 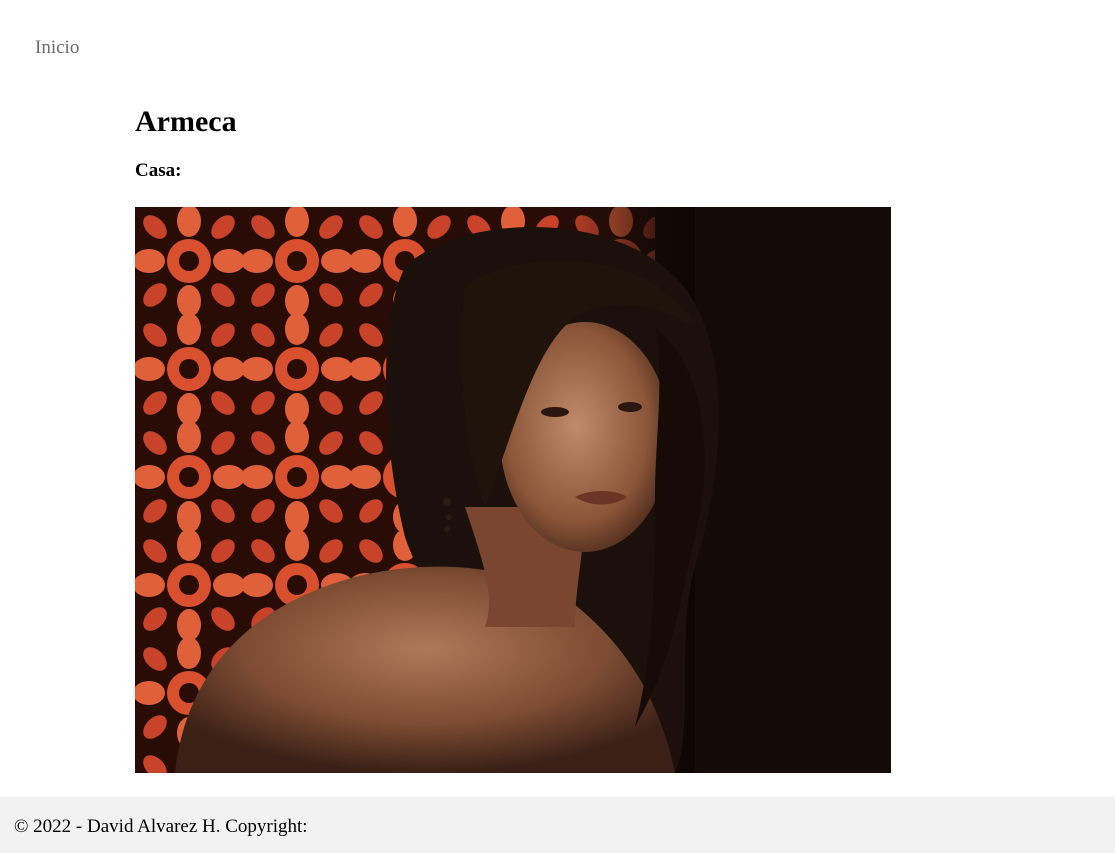 What do you see at coordinates (161, 826) in the screenshot?
I see `copyright-text: © 2022 - David Alvarez H. Copyright:` at bounding box center [161, 826].